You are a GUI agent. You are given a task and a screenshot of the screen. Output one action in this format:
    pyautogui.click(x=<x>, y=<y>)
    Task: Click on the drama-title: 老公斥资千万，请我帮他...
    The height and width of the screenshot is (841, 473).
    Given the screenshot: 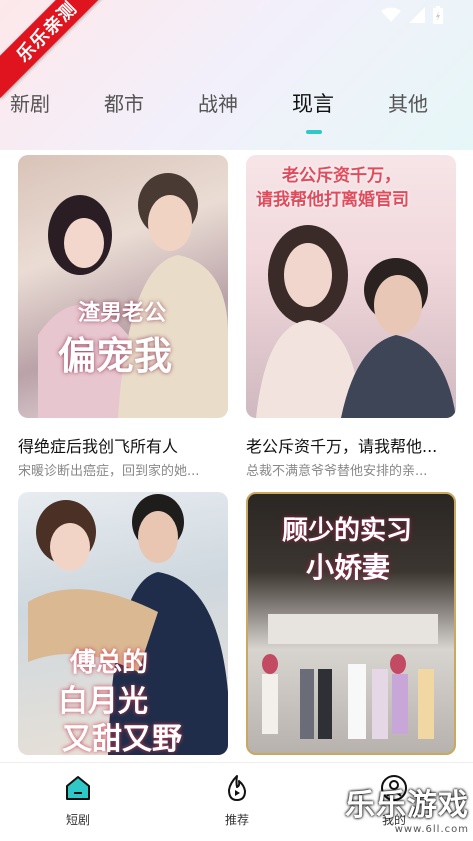 What is the action you would take?
    pyautogui.click(x=351, y=445)
    